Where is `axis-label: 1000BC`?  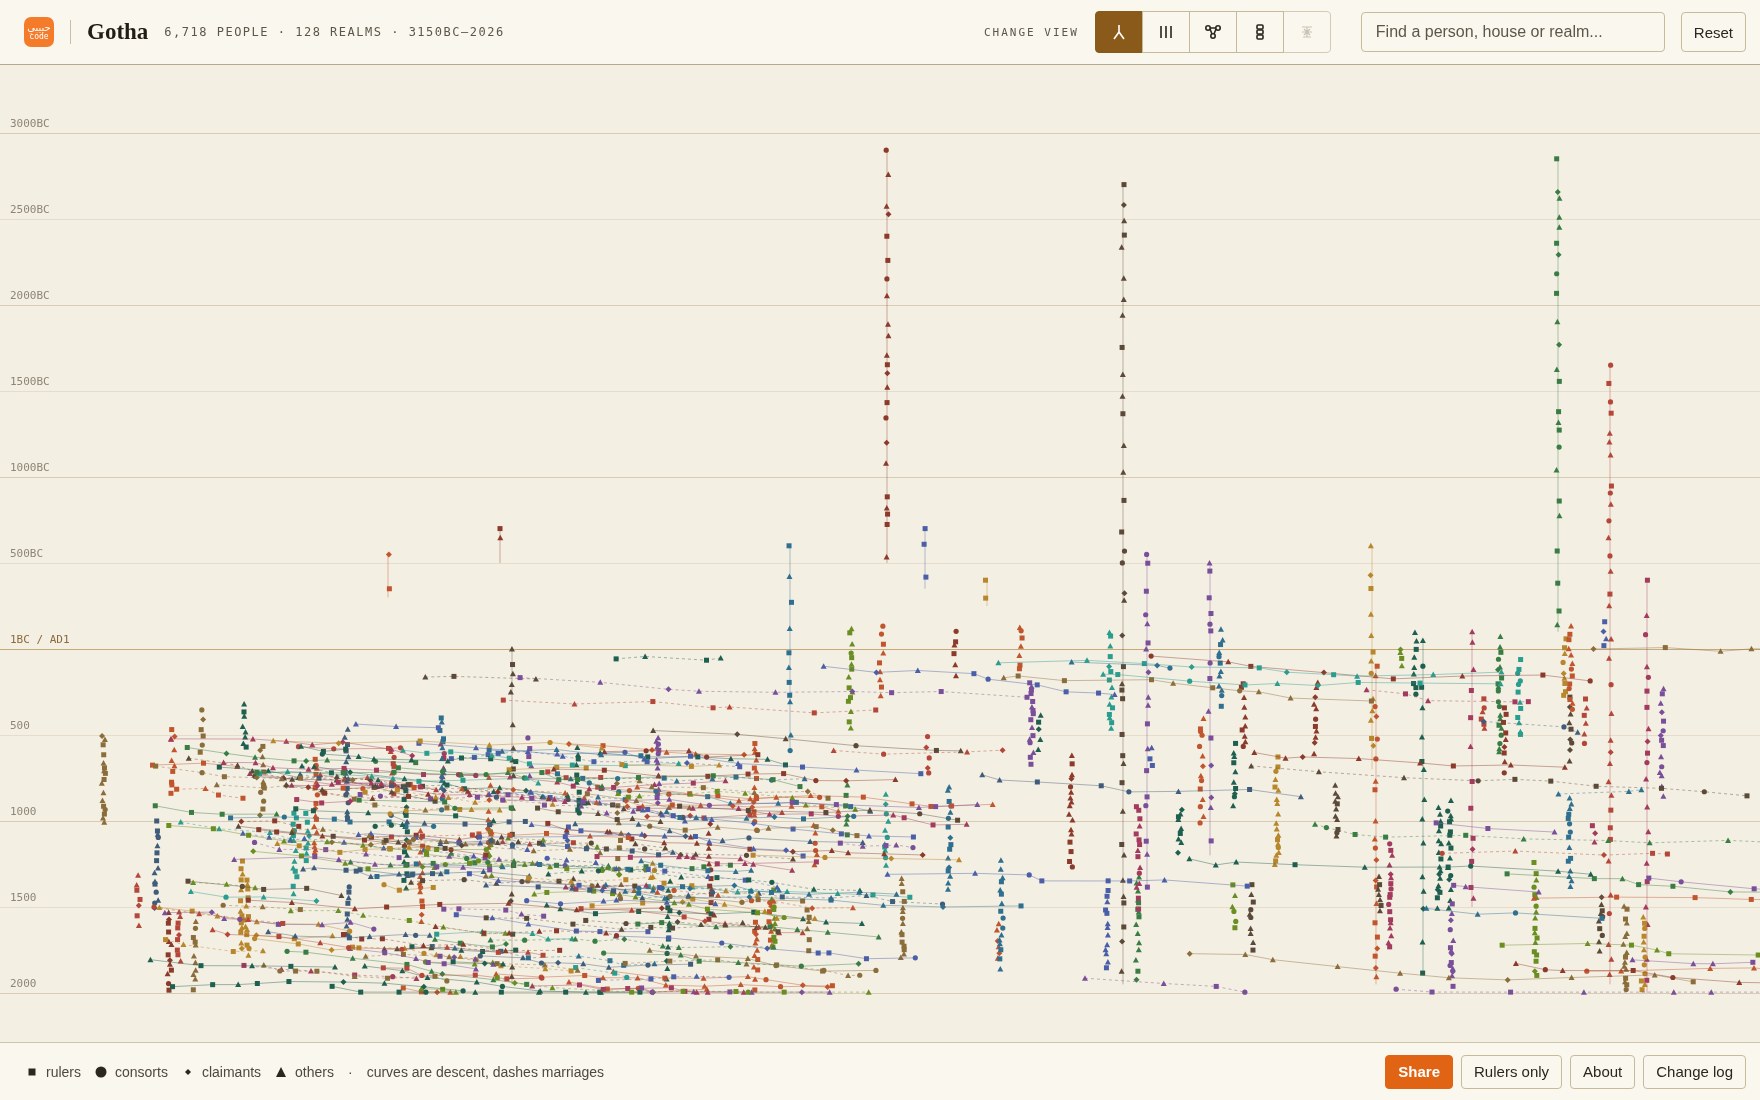 axis-label: 1000BC is located at coordinates (30, 467).